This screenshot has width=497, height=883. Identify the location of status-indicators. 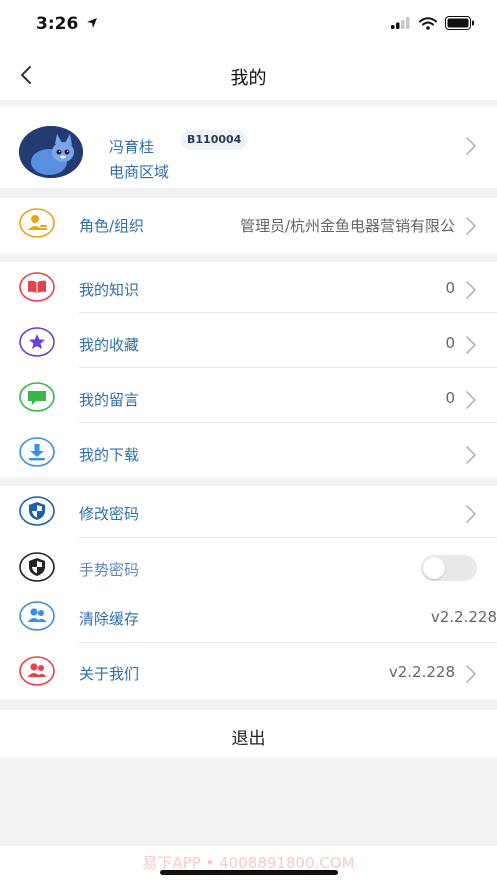
(433, 23).